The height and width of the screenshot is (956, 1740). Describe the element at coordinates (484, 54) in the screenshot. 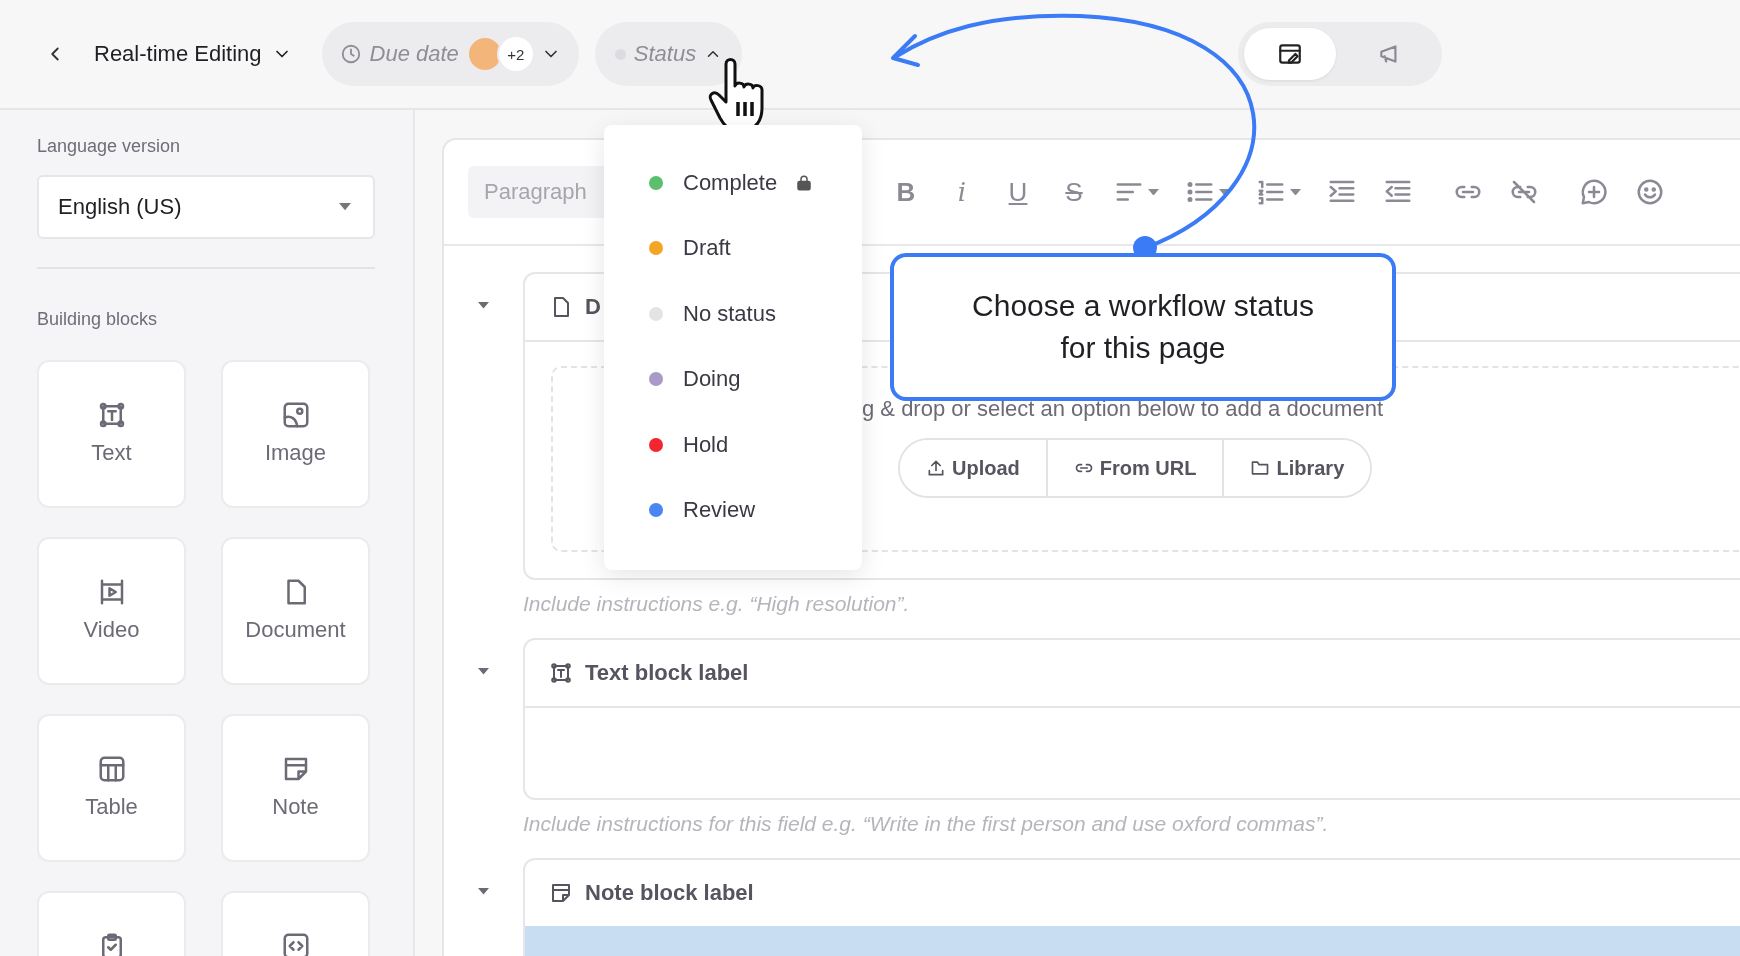

I see `avatar` at that location.